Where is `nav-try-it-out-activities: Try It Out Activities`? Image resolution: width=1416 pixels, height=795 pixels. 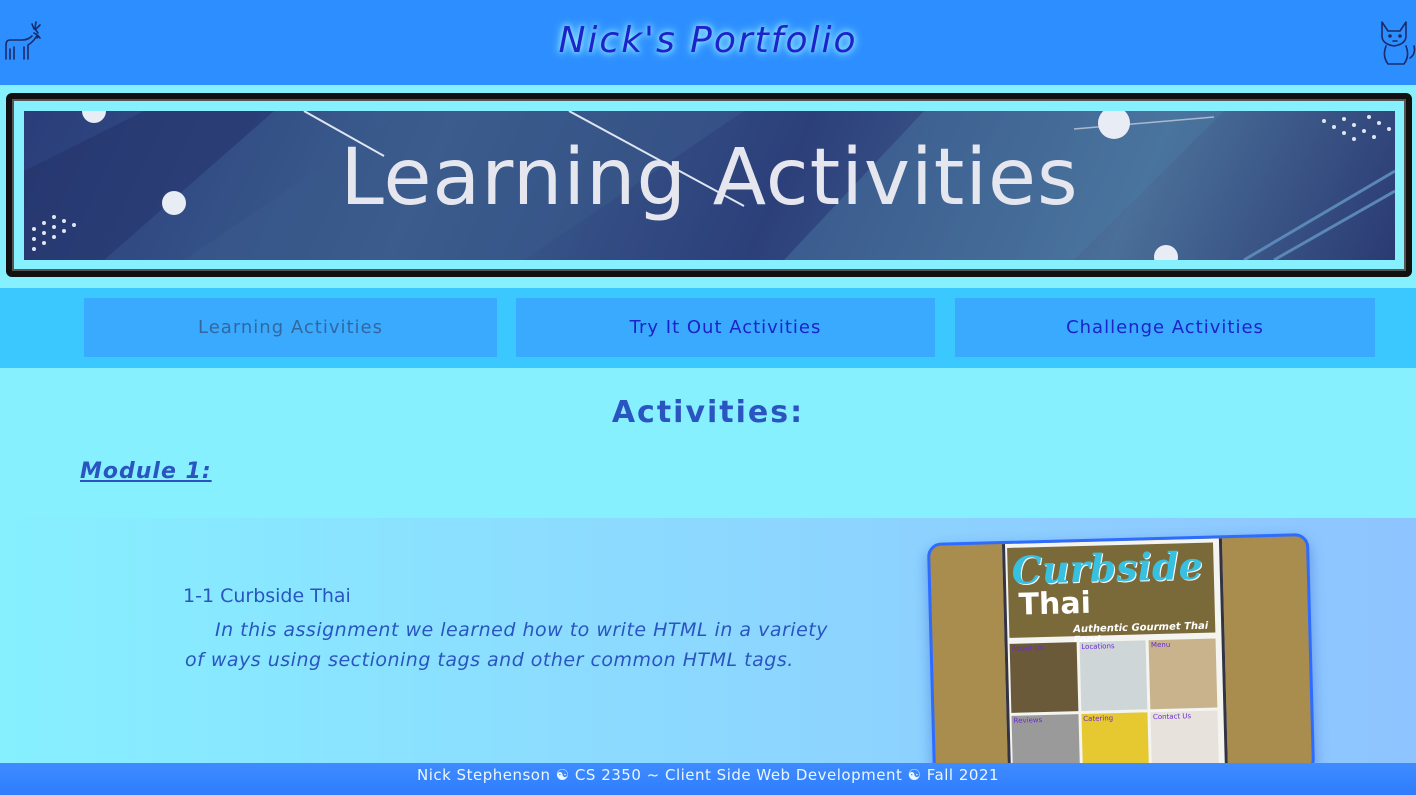
nav-try-it-out-activities: Try It Out Activities is located at coordinates (725, 327).